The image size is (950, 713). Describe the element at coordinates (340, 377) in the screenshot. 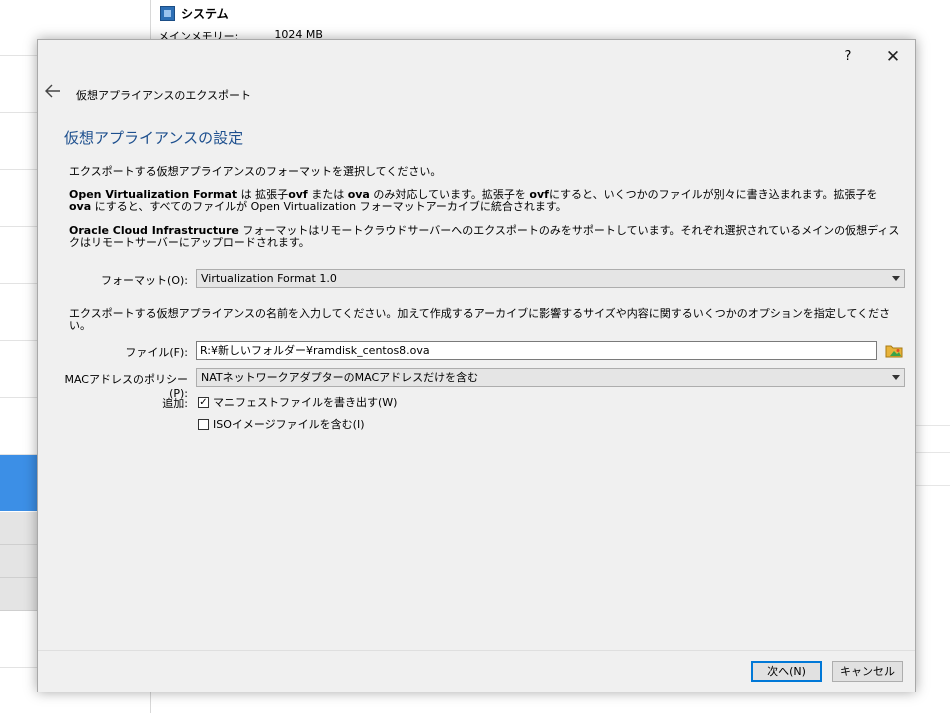

I see `mac-policy-value: NATネットワークアダプターのMACアドレスだけを含む` at that location.